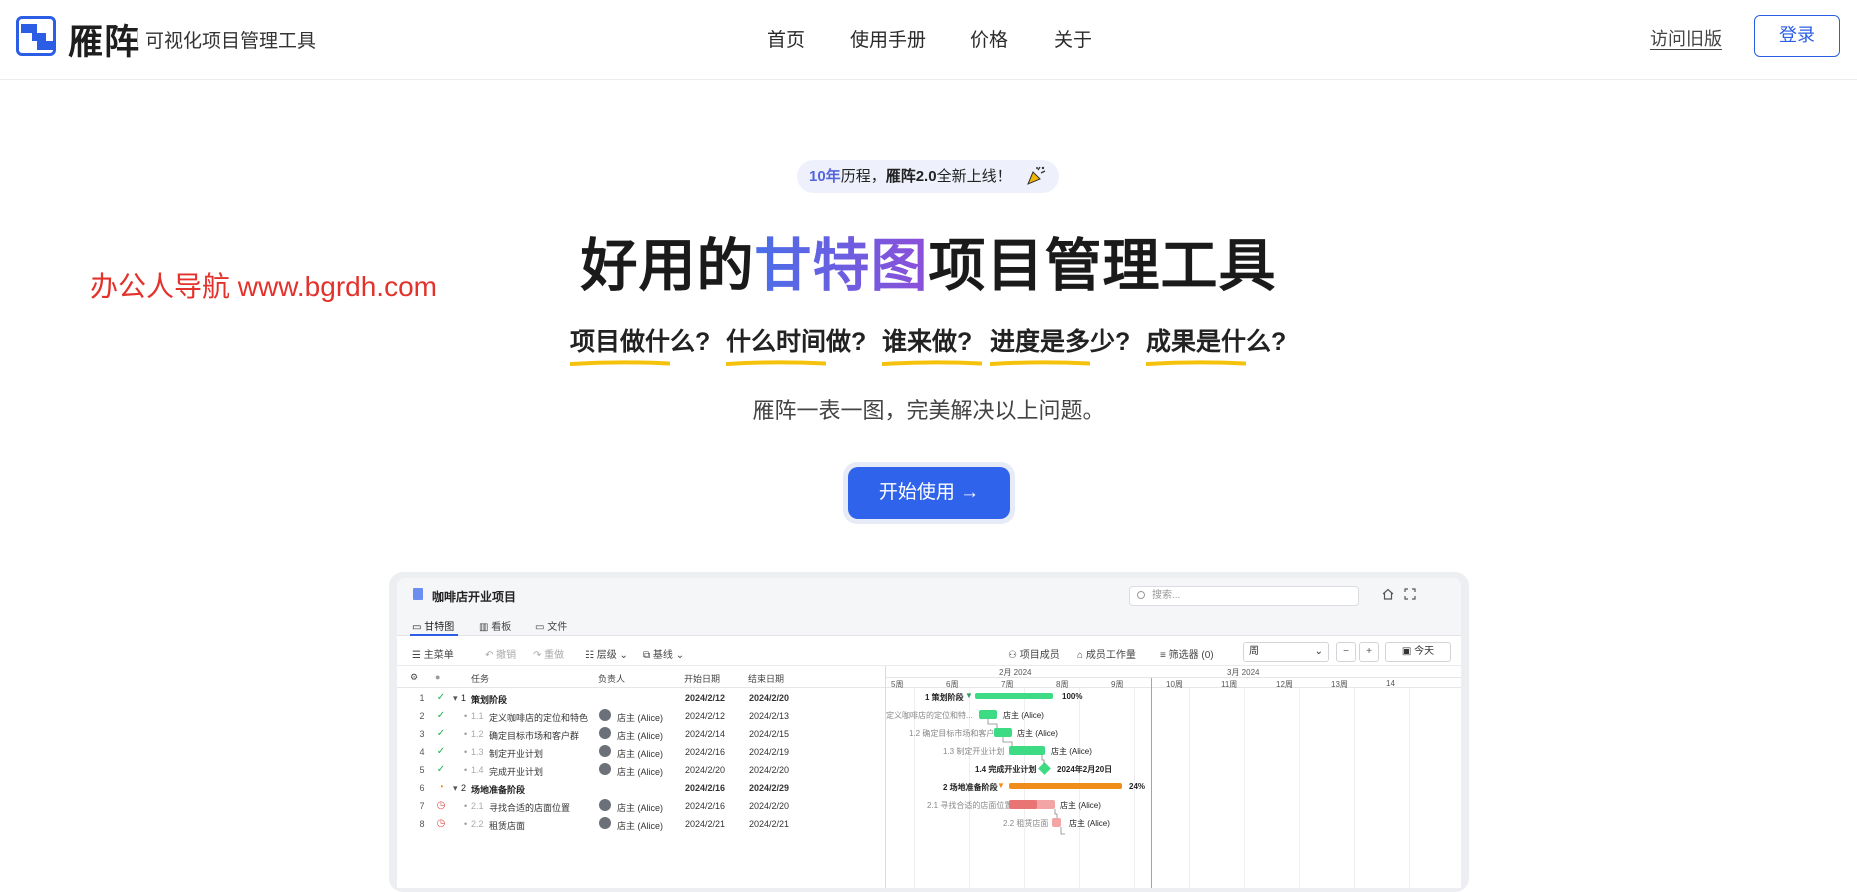  Describe the element at coordinates (640, 344) in the screenshot. I see `question-1: 项目做什么?` at that location.